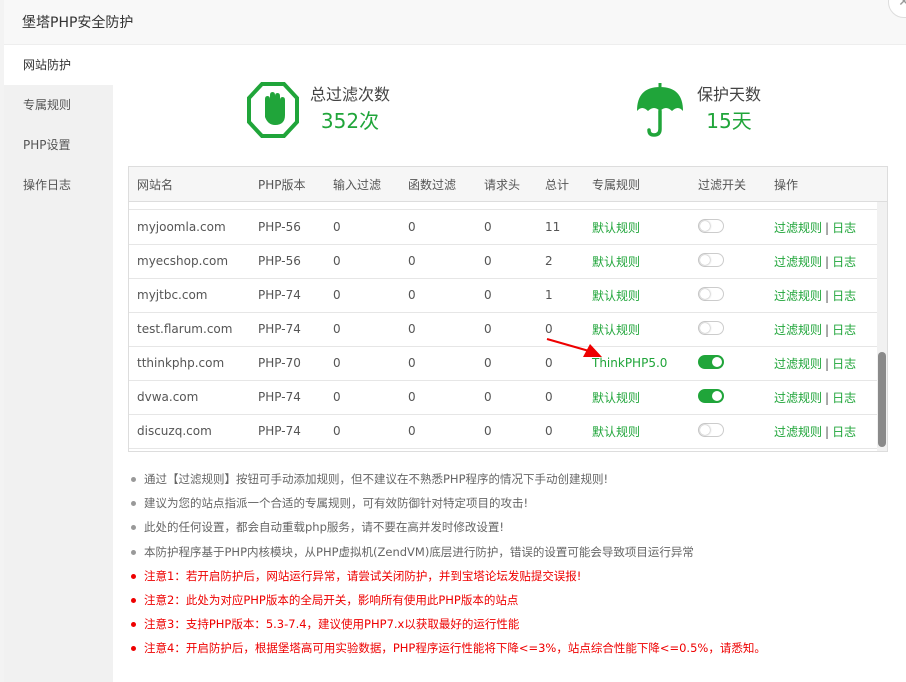 The width and height of the screenshot is (906, 682). I want to click on header-function-filter: 函数过滤, so click(432, 184).